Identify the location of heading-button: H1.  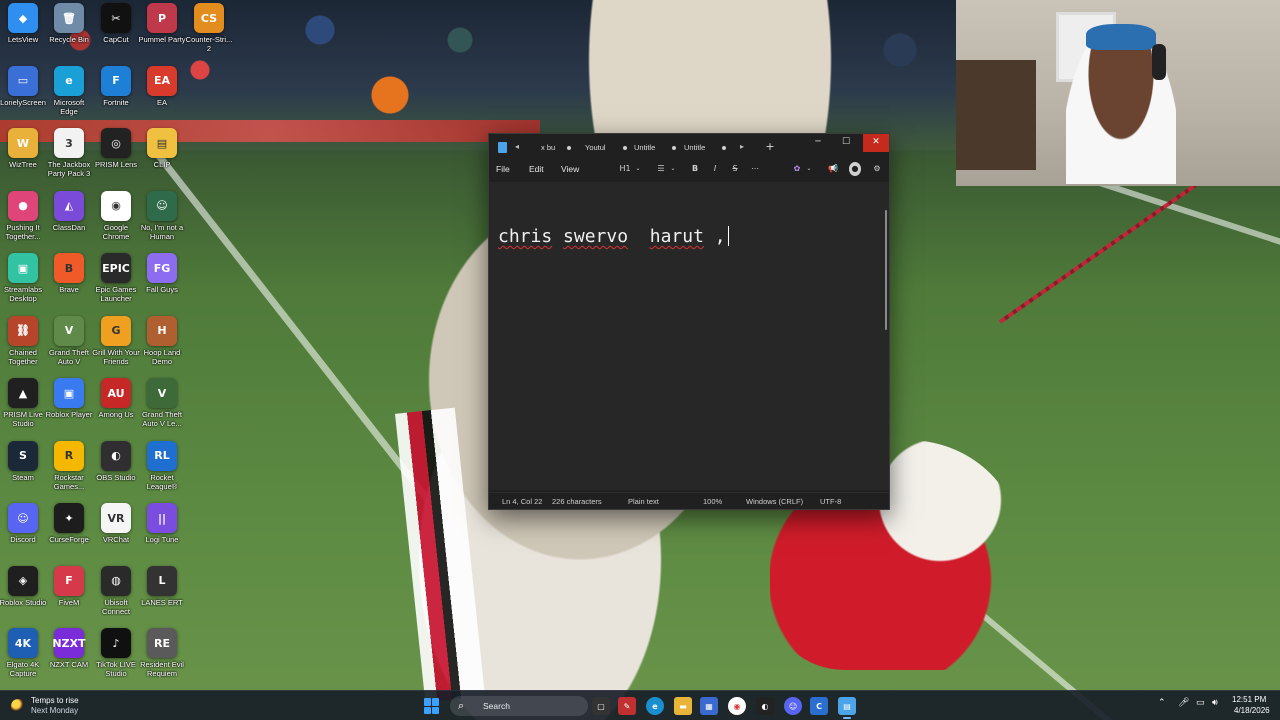
(625, 169).